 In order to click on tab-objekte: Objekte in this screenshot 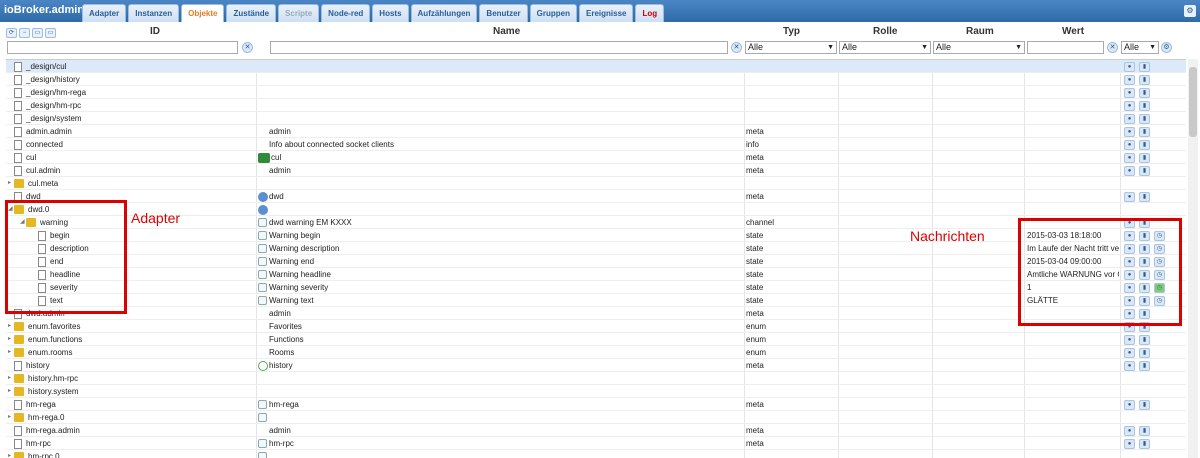, I will do `click(203, 13)`.